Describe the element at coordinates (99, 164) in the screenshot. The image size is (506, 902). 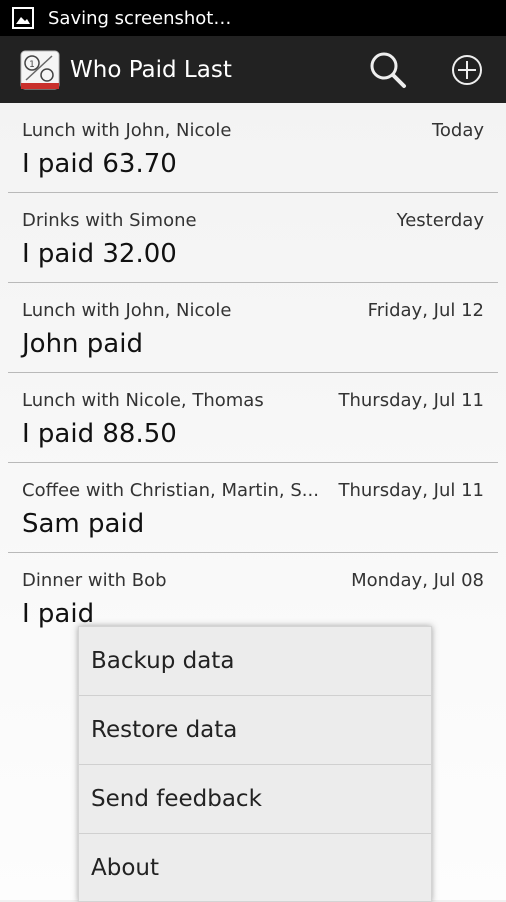
I see `entry-payer: I paid 63.70` at that location.